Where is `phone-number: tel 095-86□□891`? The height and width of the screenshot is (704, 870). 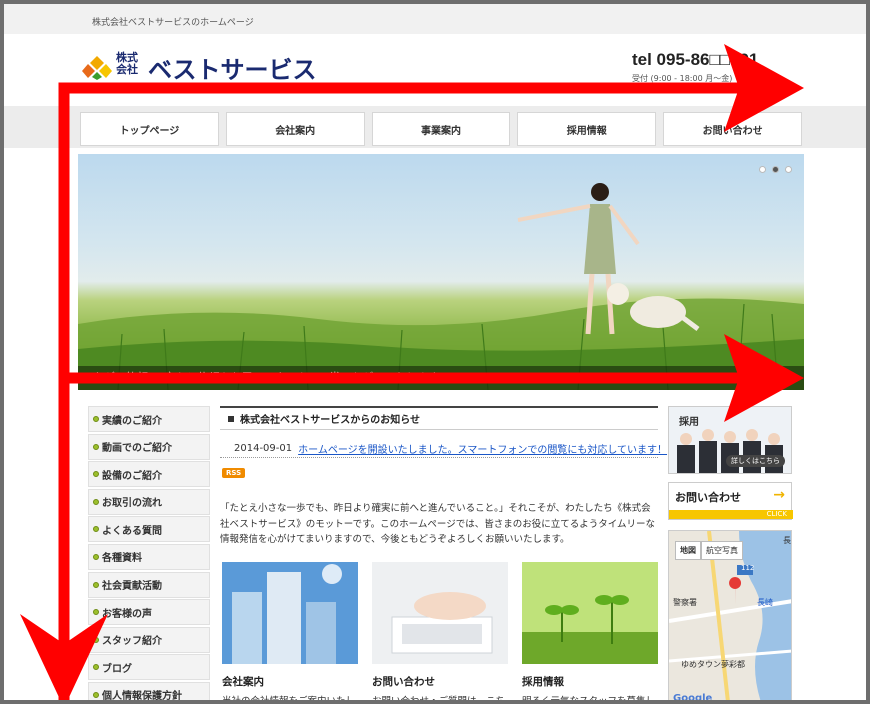
phone-number: tel 095-86□□891 is located at coordinates (695, 59).